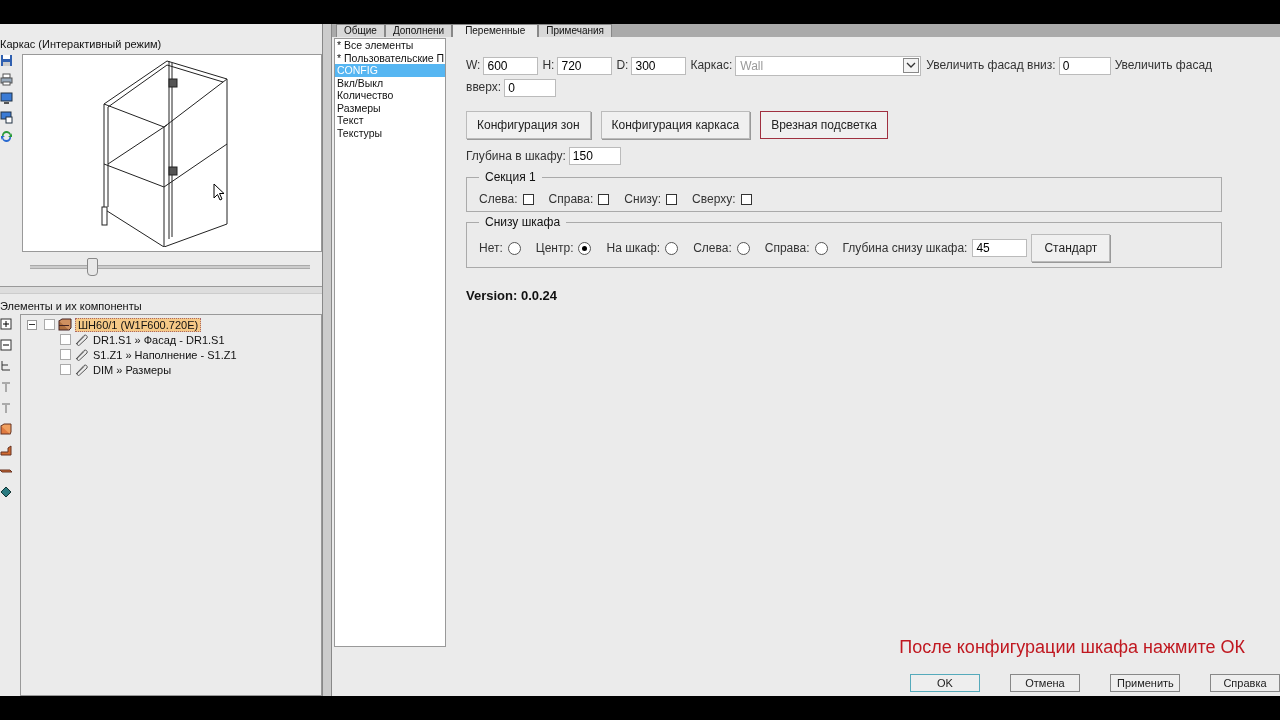  Describe the element at coordinates (6, 492) in the screenshot. I see `gem-icon` at that location.